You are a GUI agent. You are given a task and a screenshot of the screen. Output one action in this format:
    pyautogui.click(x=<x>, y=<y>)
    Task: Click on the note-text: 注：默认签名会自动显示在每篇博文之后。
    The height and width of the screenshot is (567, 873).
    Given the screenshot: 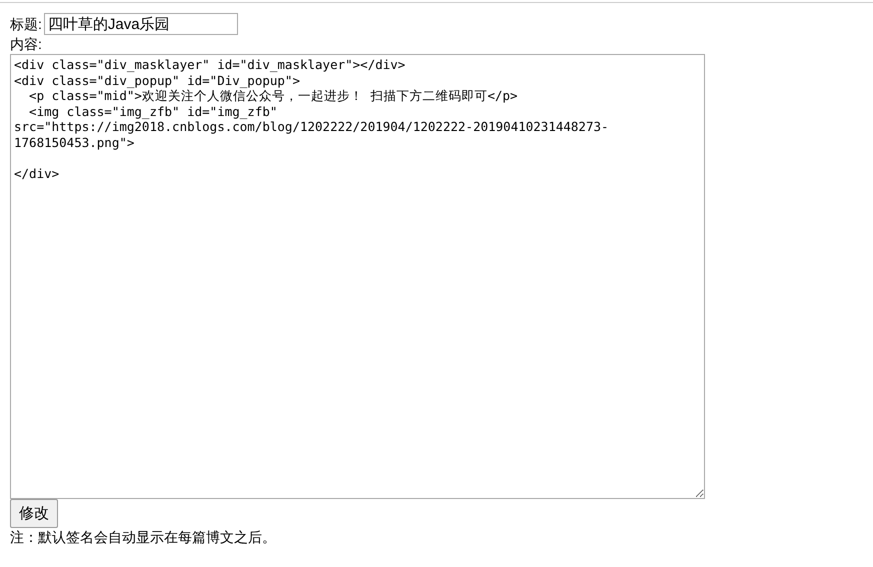 What is the action you would take?
    pyautogui.click(x=143, y=537)
    